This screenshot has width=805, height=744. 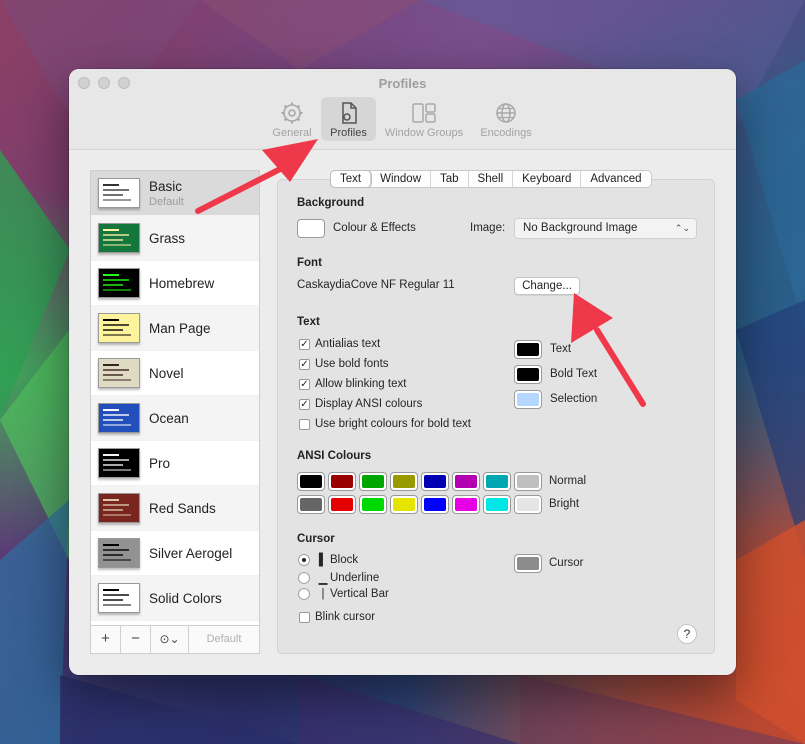 I want to click on profile-name: Red Sands, so click(x=182, y=508).